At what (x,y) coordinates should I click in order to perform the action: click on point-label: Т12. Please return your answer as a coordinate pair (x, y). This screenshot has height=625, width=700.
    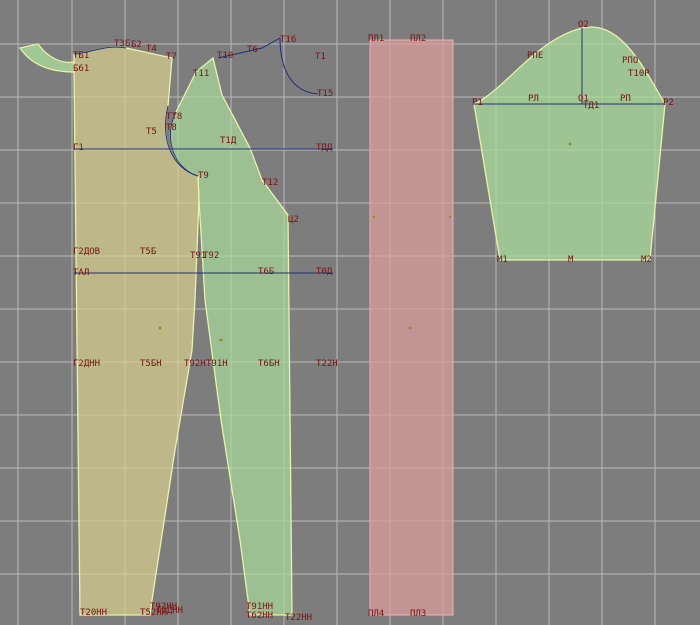
    Looking at the image, I should click on (270, 183).